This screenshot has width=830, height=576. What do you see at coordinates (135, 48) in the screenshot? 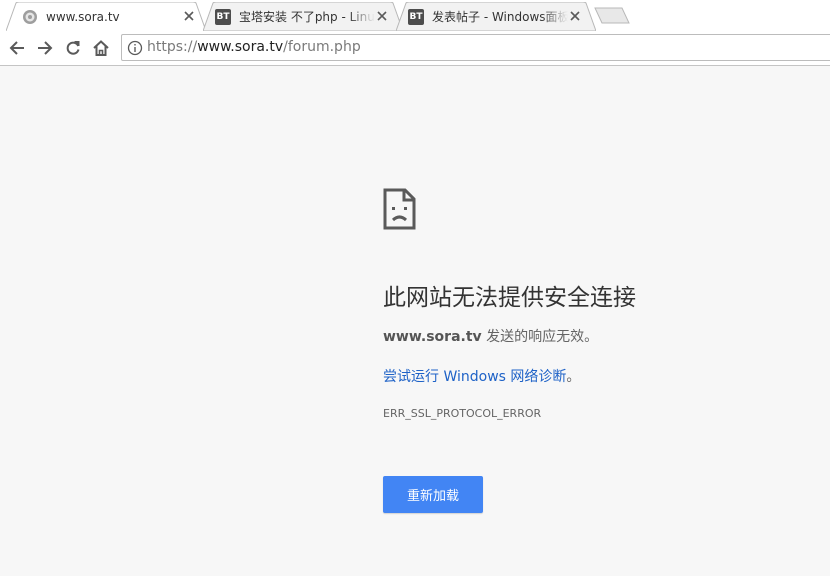
I see `info-icon` at bounding box center [135, 48].